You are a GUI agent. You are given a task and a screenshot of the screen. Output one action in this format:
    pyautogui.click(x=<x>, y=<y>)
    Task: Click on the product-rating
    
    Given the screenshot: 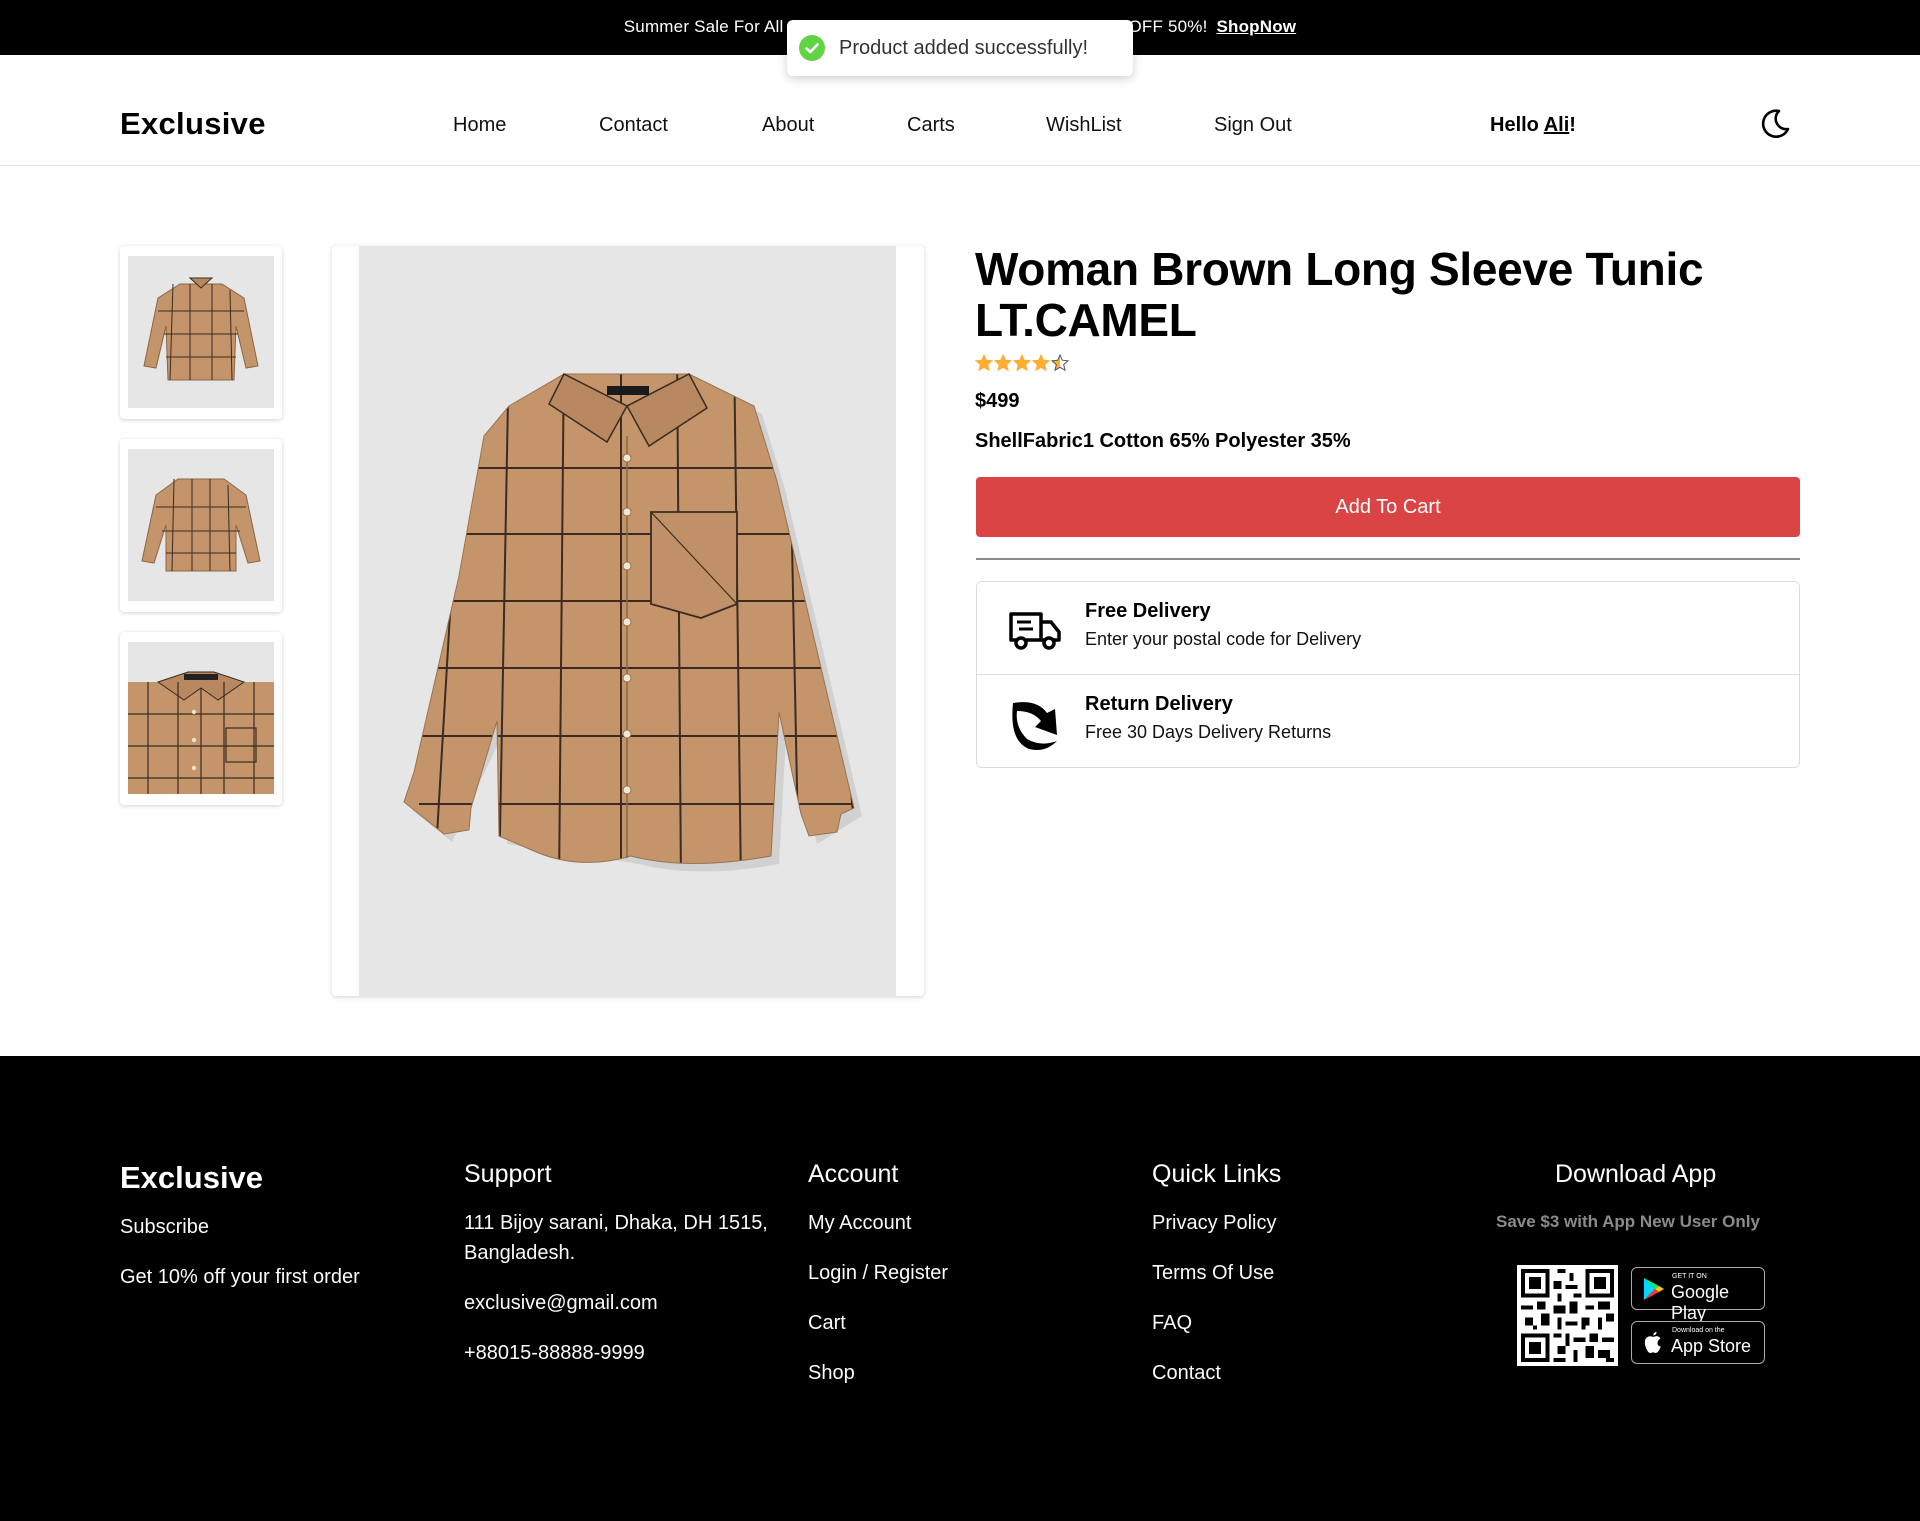 What is the action you would take?
    pyautogui.click(x=1022, y=363)
    